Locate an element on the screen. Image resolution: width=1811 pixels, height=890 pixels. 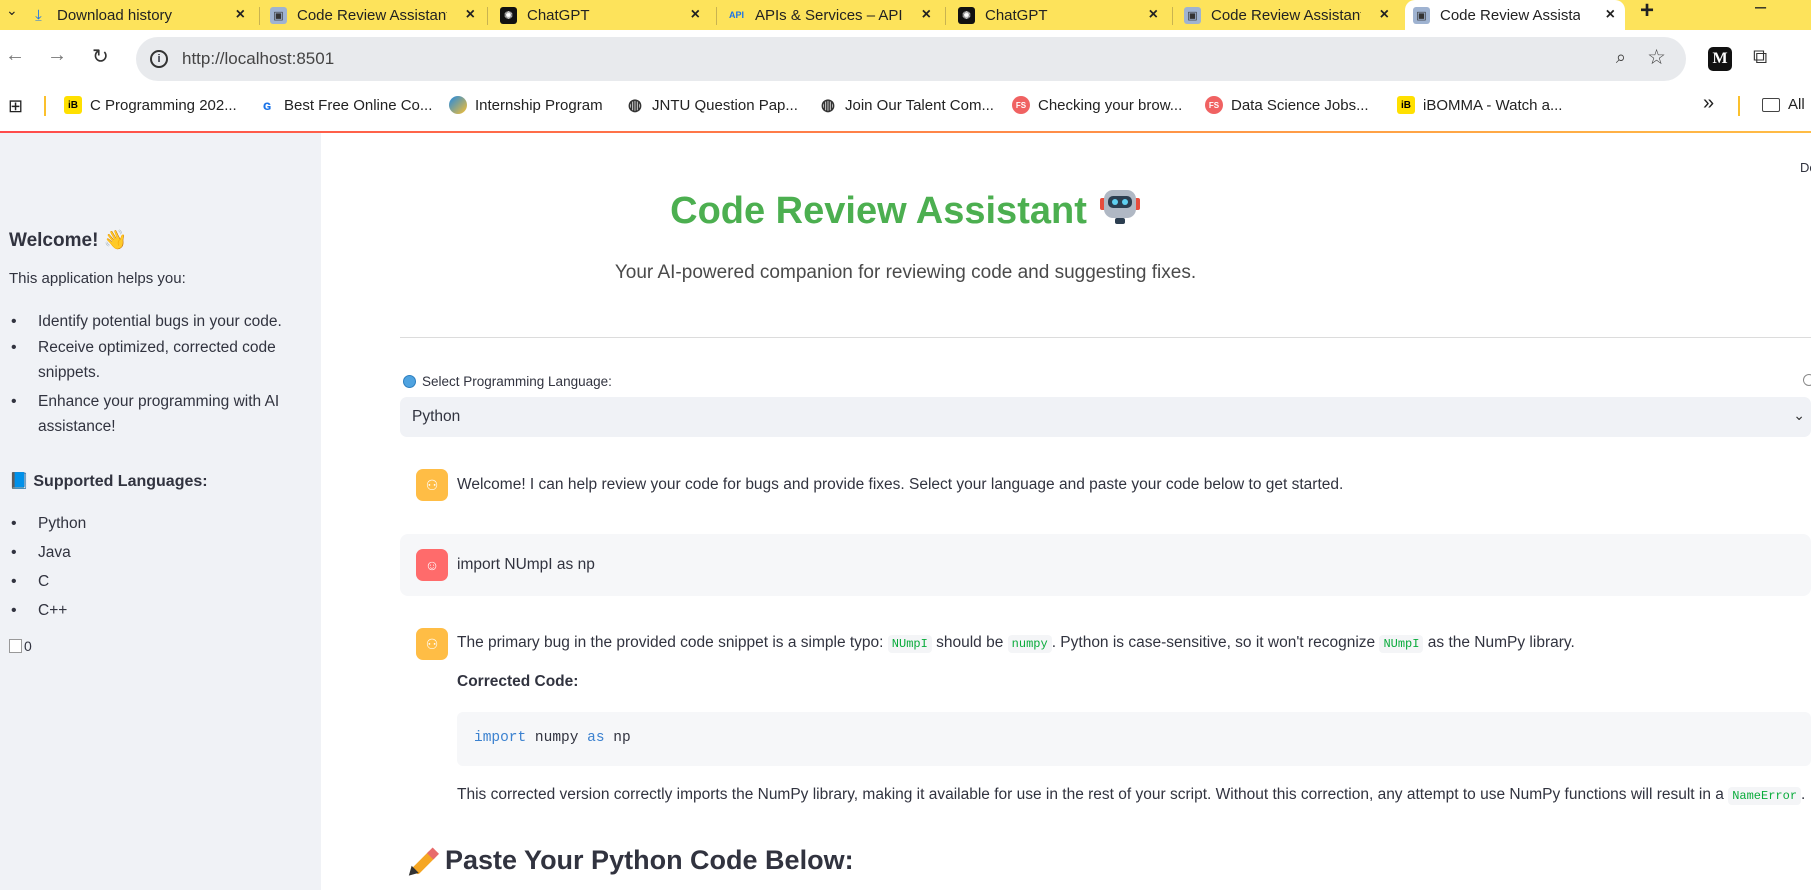
list-item: C is located at coordinates (47, 581).